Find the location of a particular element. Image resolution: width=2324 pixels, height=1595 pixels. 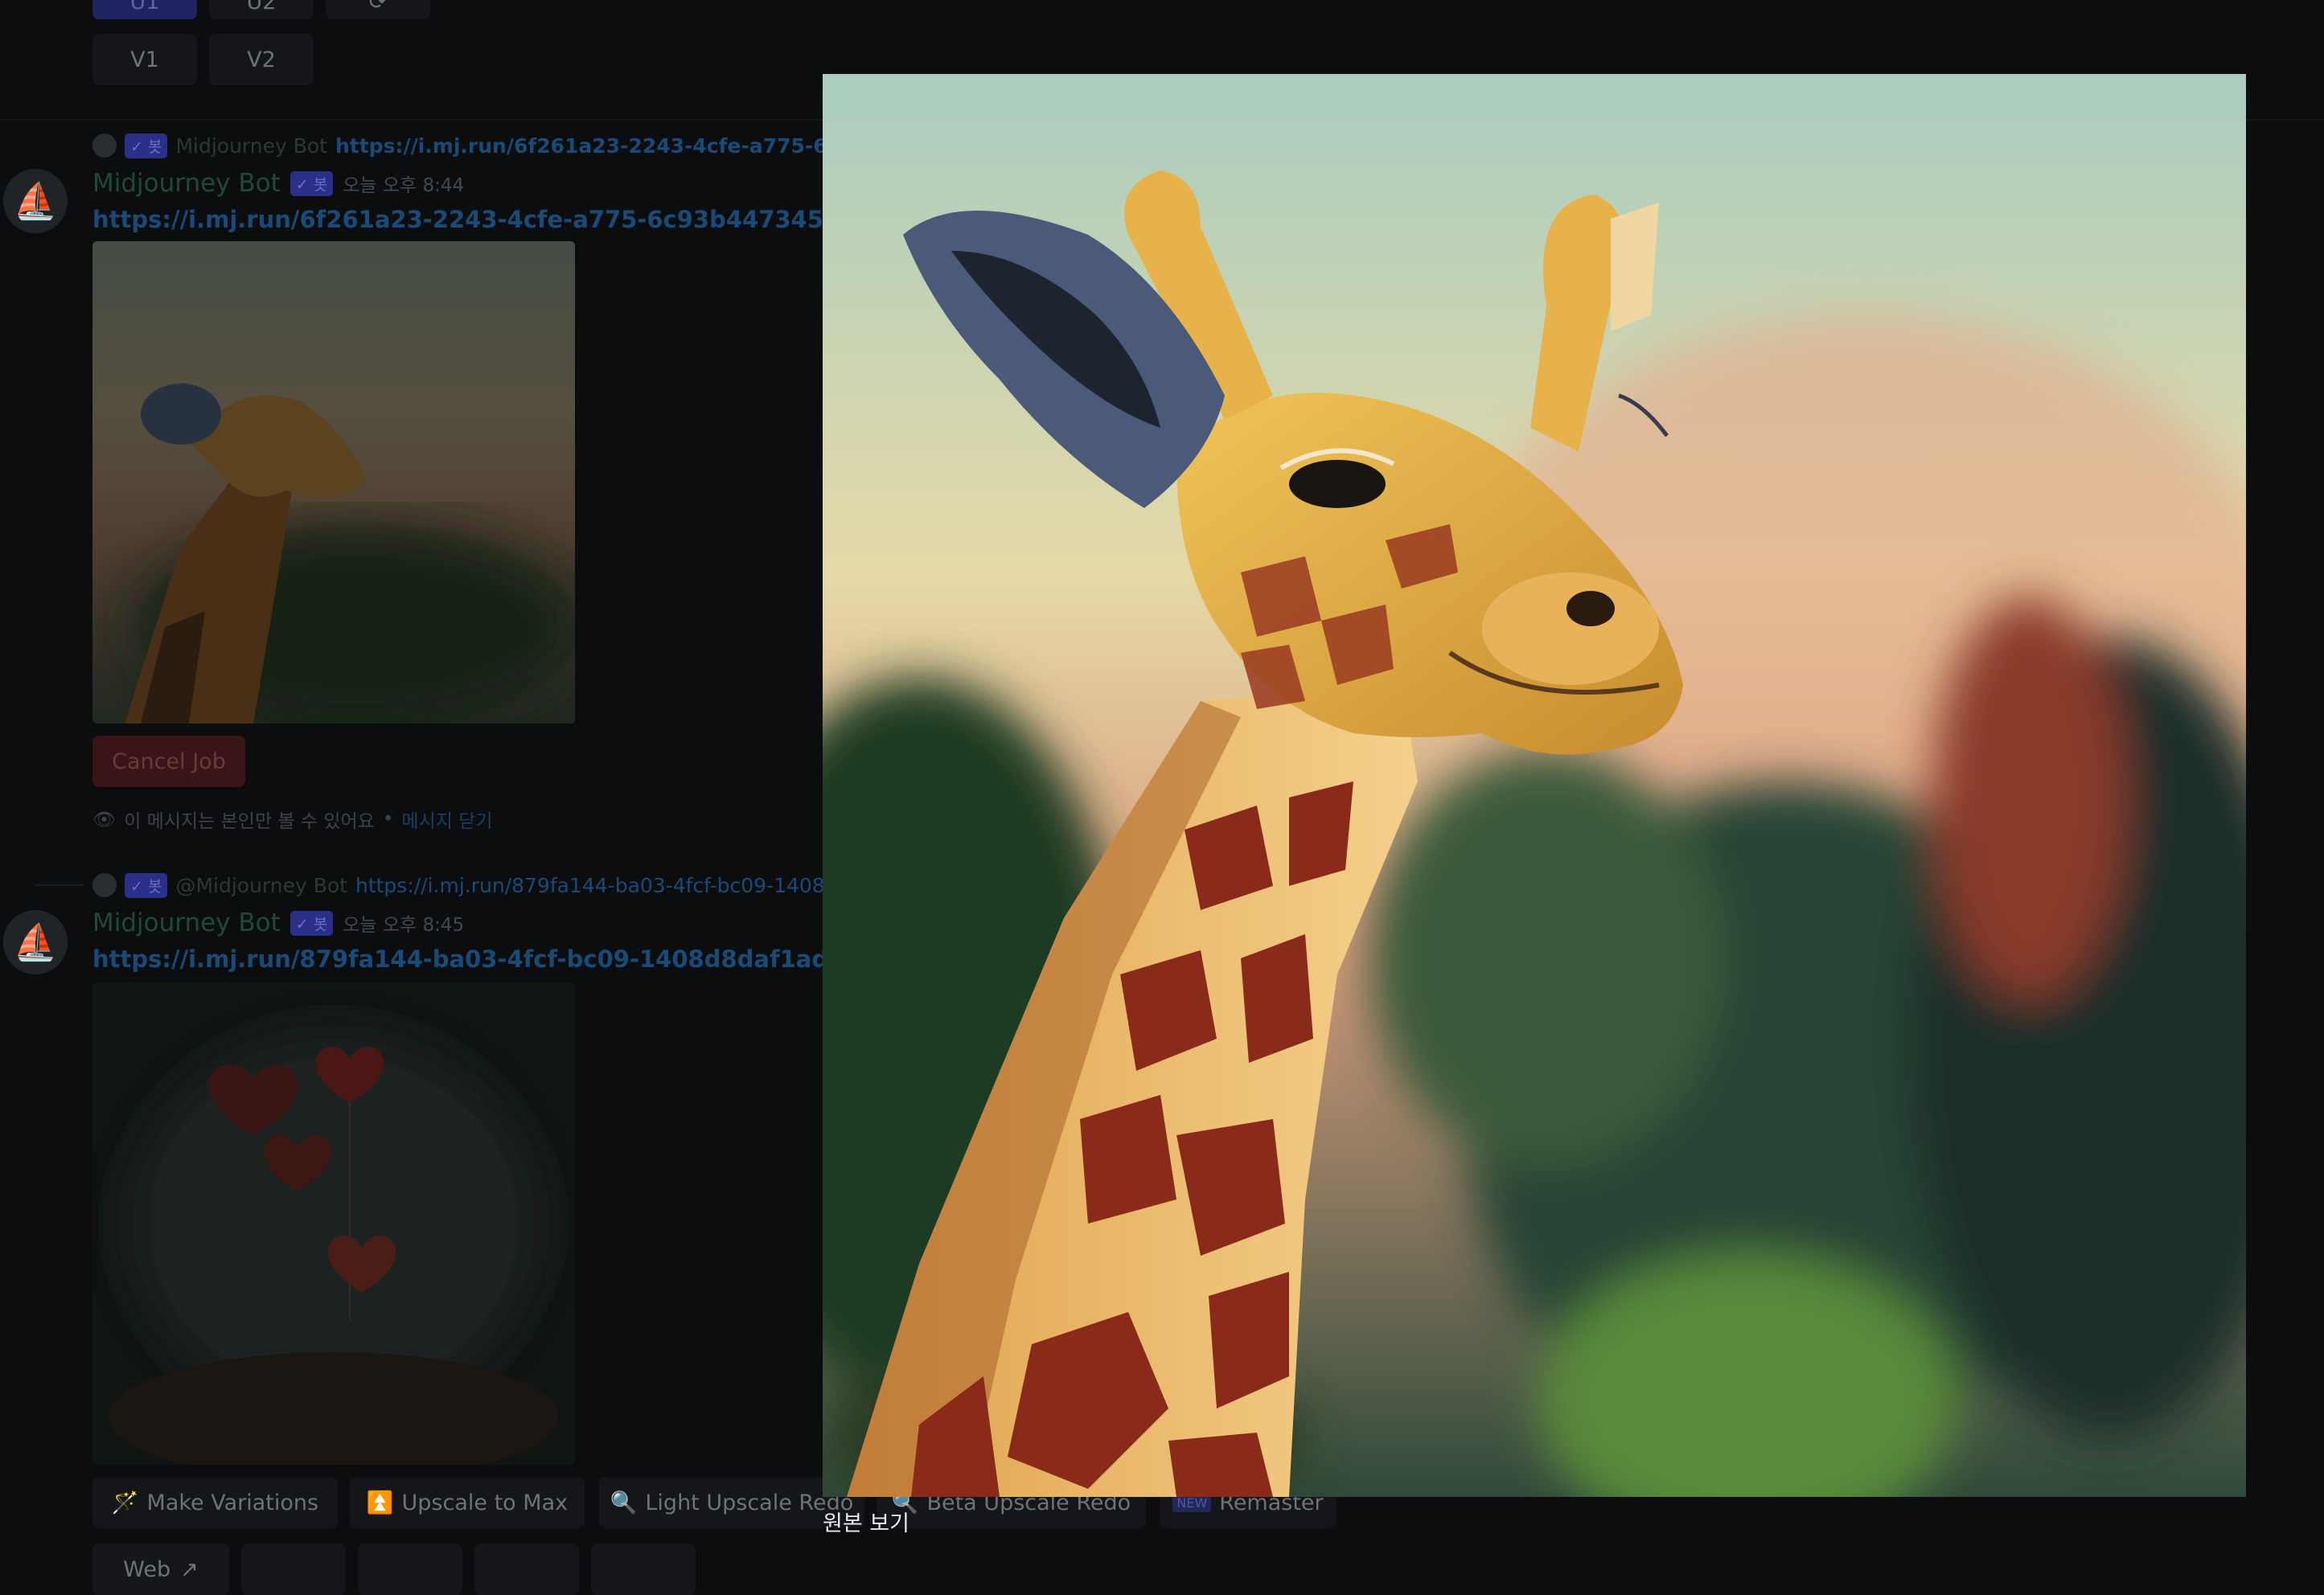

sparkle-icon: 🪄 is located at coordinates (125, 1502).